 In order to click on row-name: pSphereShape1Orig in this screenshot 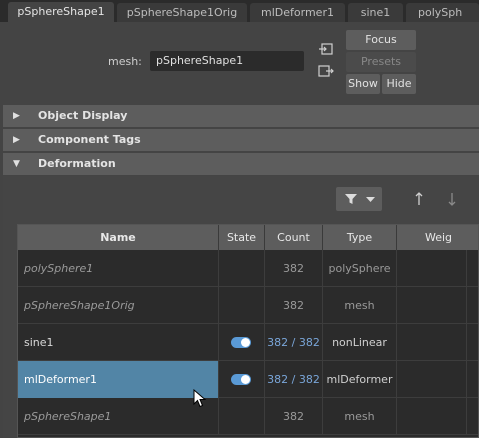, I will do `click(118, 305)`.